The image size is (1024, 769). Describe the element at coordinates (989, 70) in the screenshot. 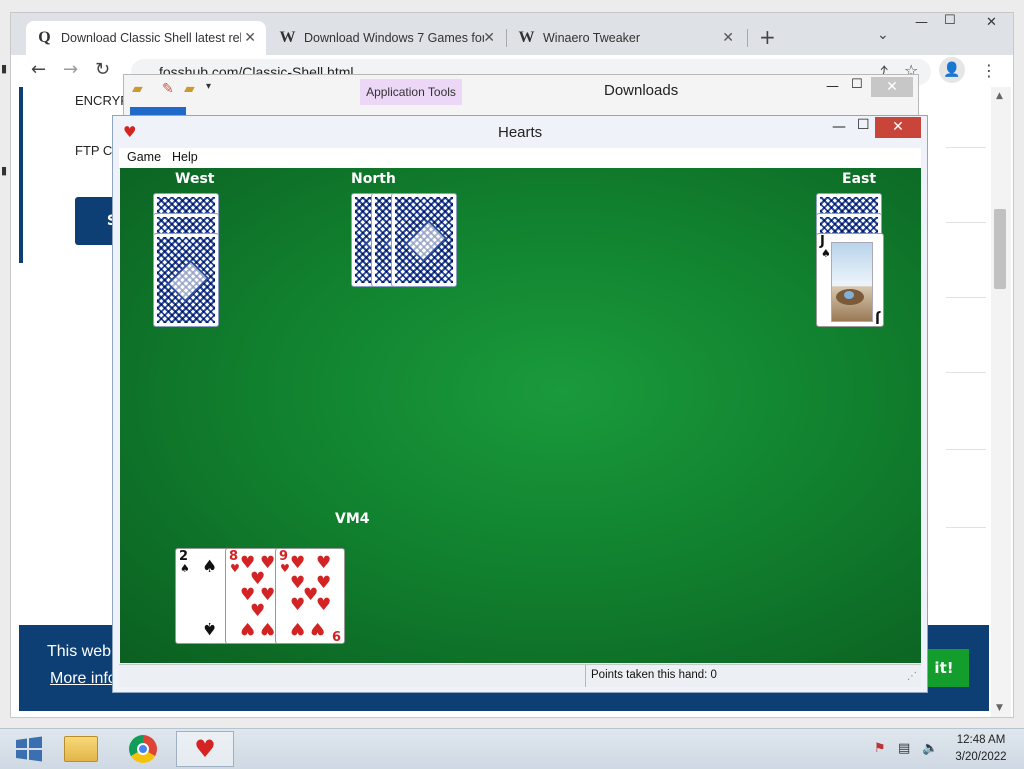

I see `more-menu-icon: ⋮` at that location.